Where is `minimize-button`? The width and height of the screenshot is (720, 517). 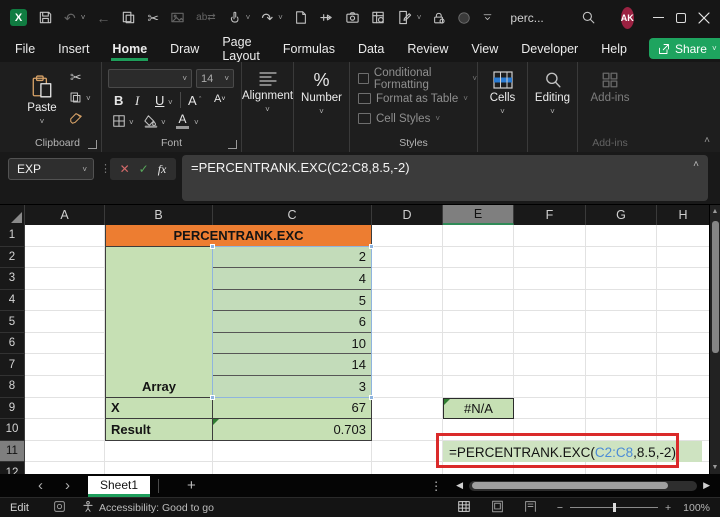
minimize-button is located at coordinates (659, 17).